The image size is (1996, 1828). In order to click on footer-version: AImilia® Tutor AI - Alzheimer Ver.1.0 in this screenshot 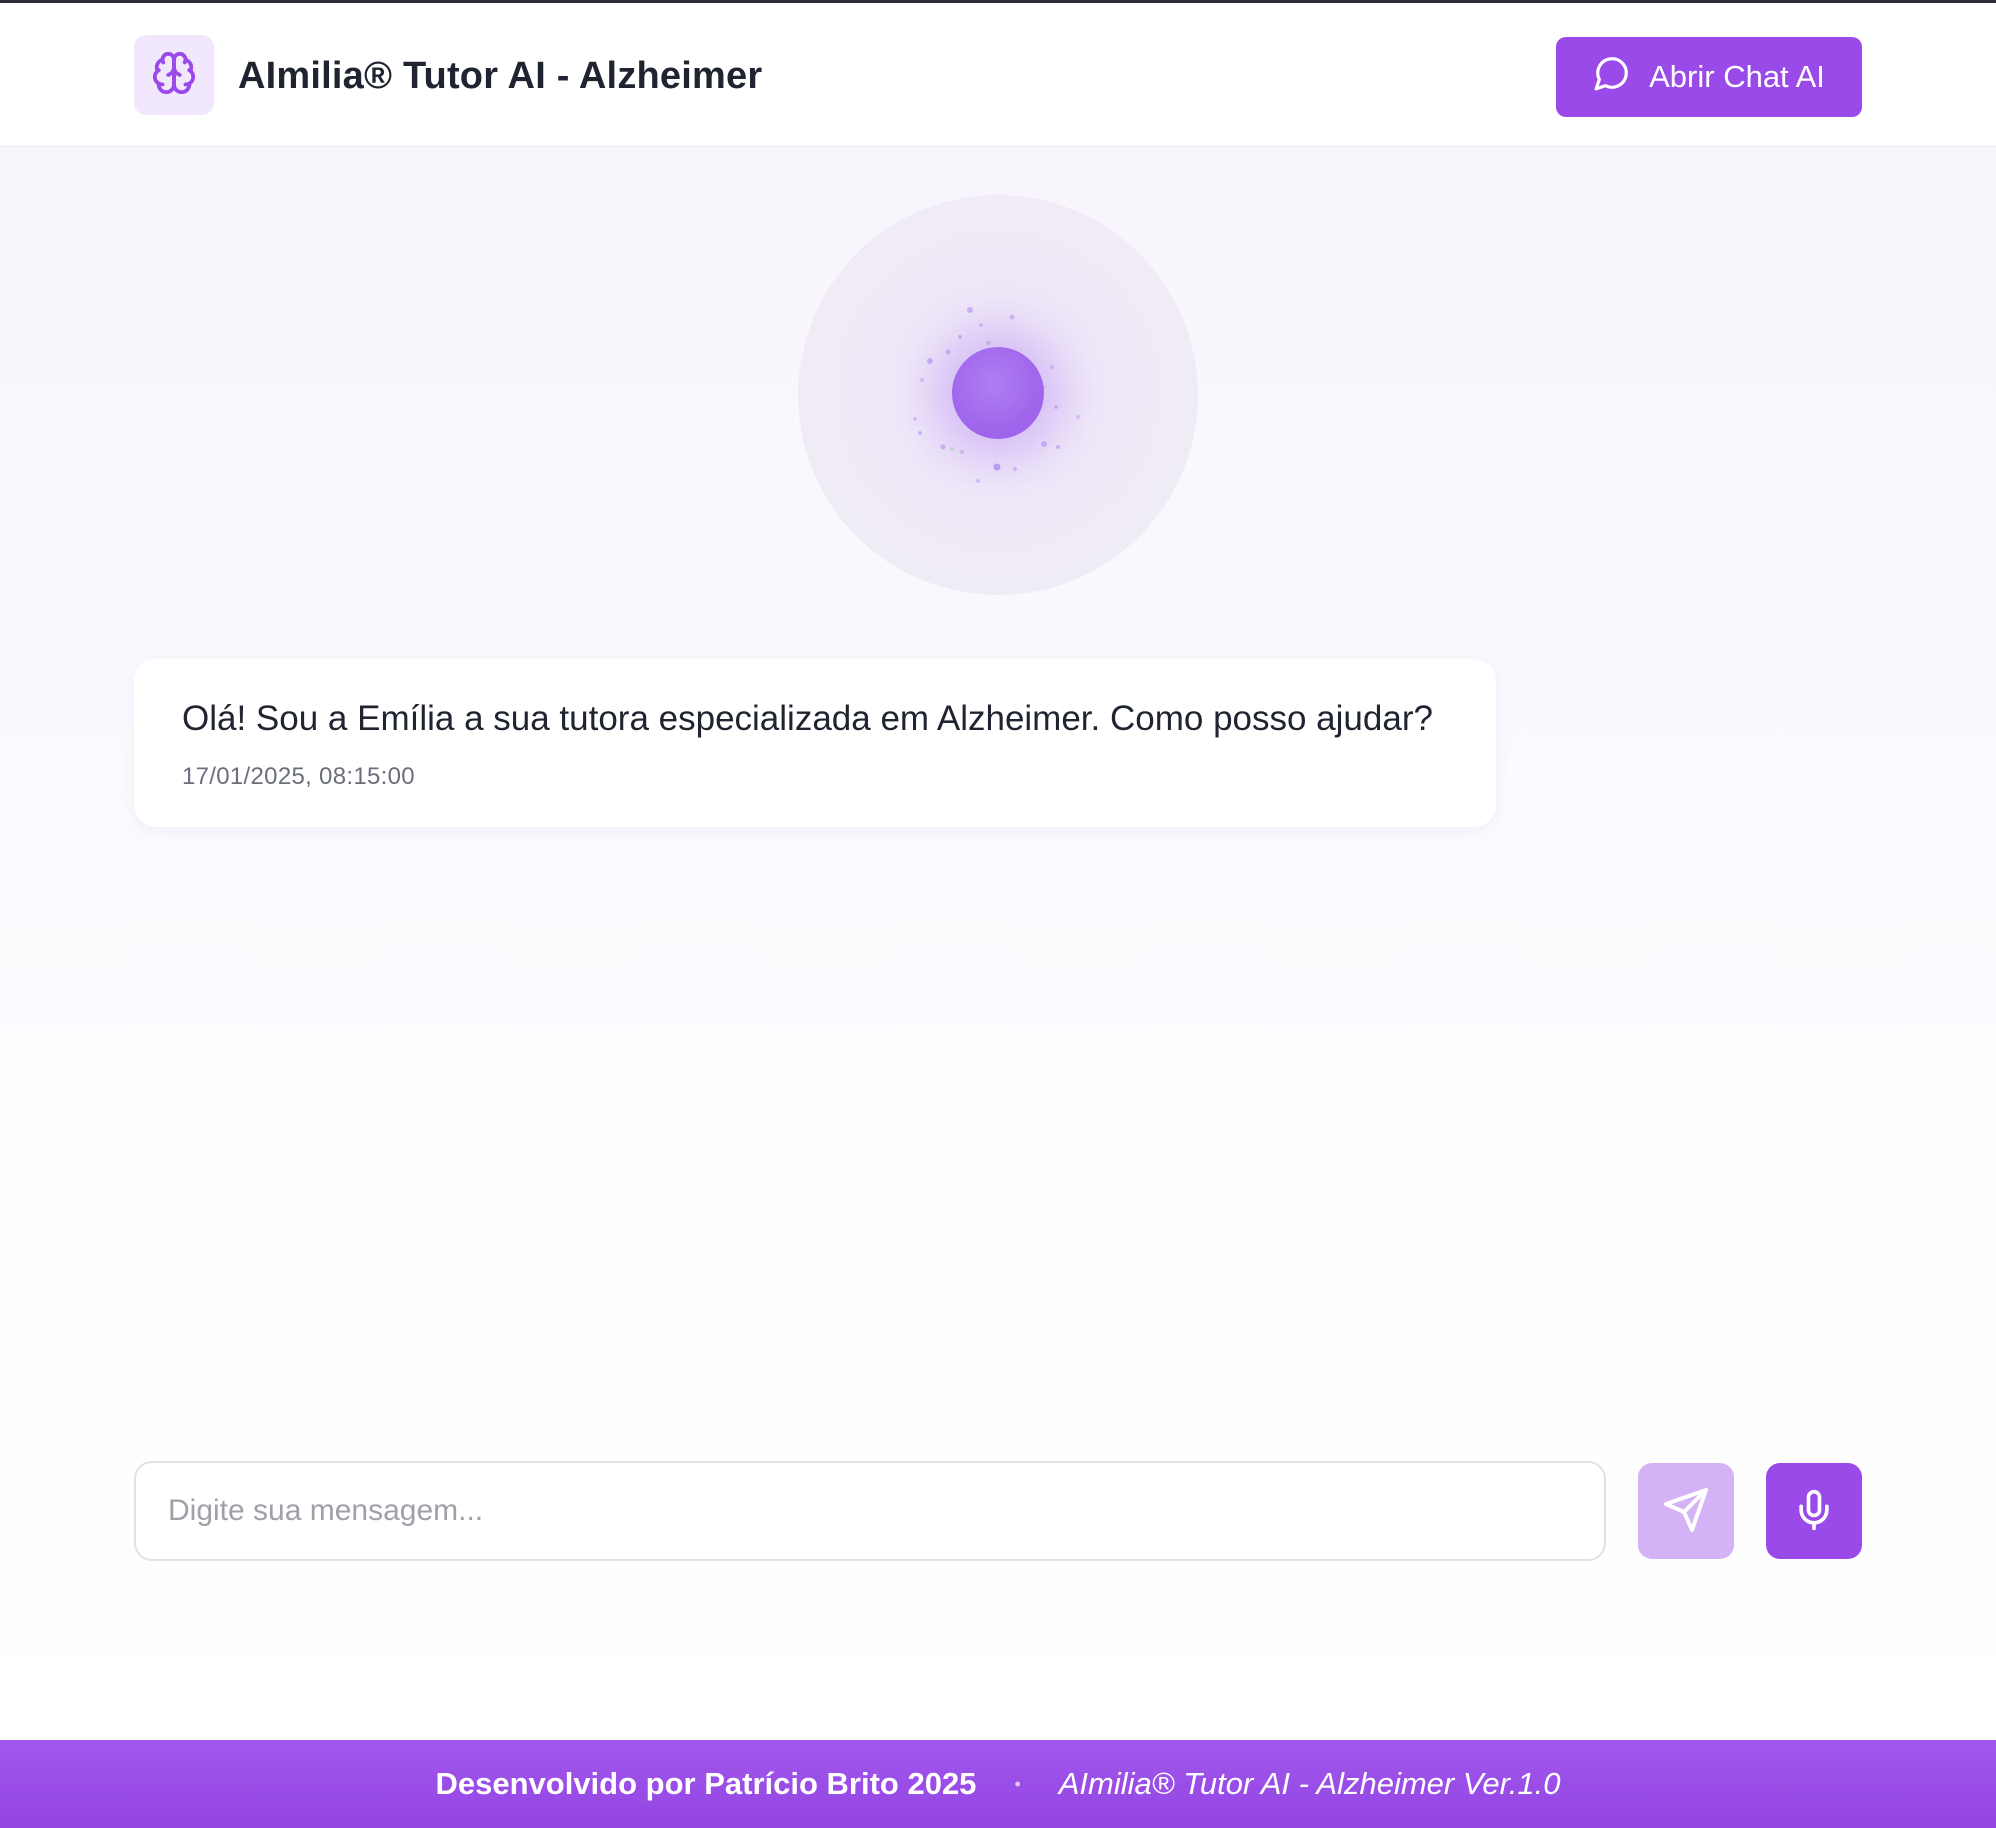, I will do `click(1309, 1783)`.